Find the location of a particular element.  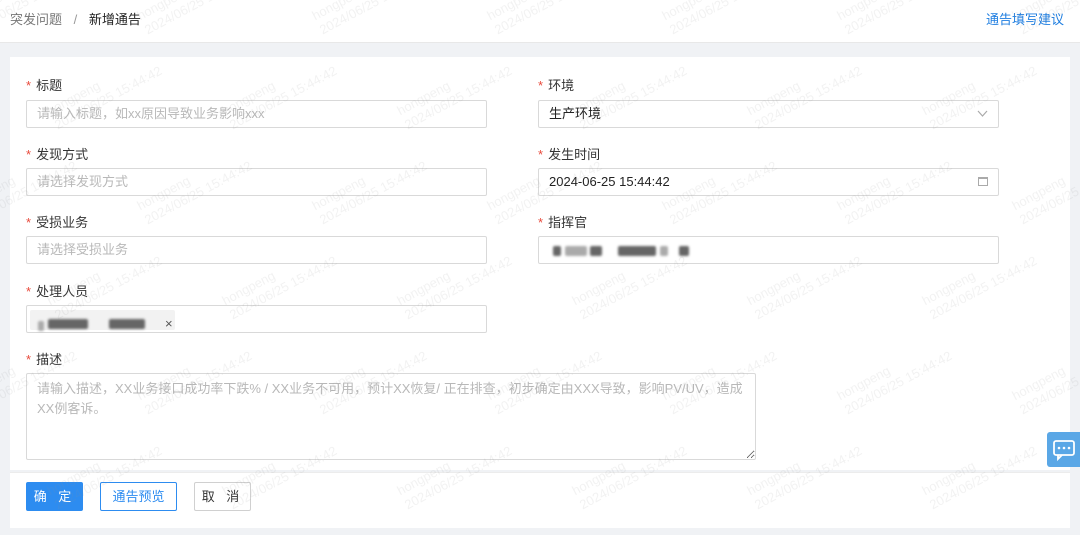

environment-value: 生产环境 is located at coordinates (575, 113).